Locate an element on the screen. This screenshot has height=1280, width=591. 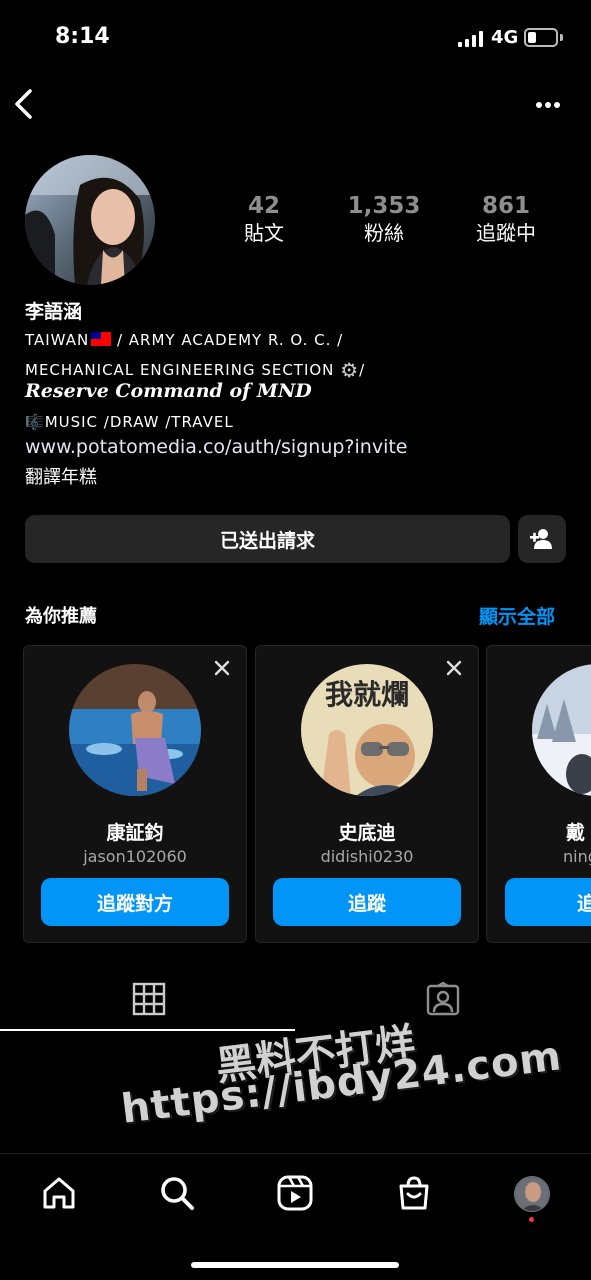
posts-label: 貼文 is located at coordinates (264, 233).